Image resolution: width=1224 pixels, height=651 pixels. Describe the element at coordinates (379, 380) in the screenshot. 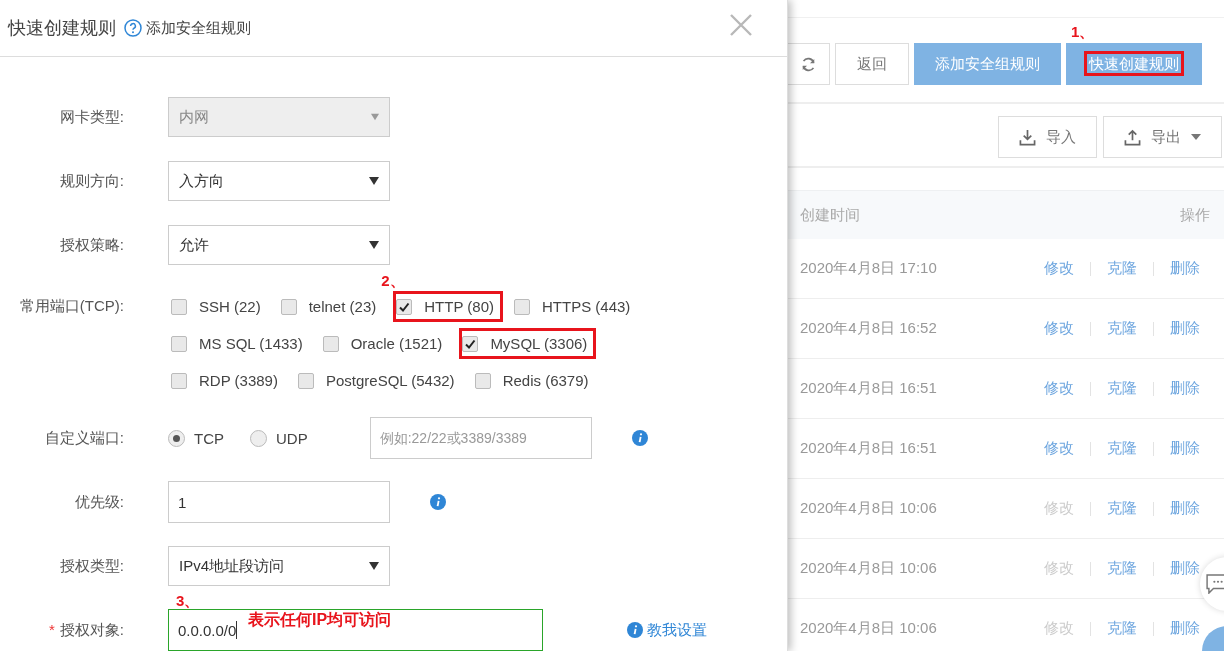

I see `port-checkbox: PostgreSQL (5432)` at that location.